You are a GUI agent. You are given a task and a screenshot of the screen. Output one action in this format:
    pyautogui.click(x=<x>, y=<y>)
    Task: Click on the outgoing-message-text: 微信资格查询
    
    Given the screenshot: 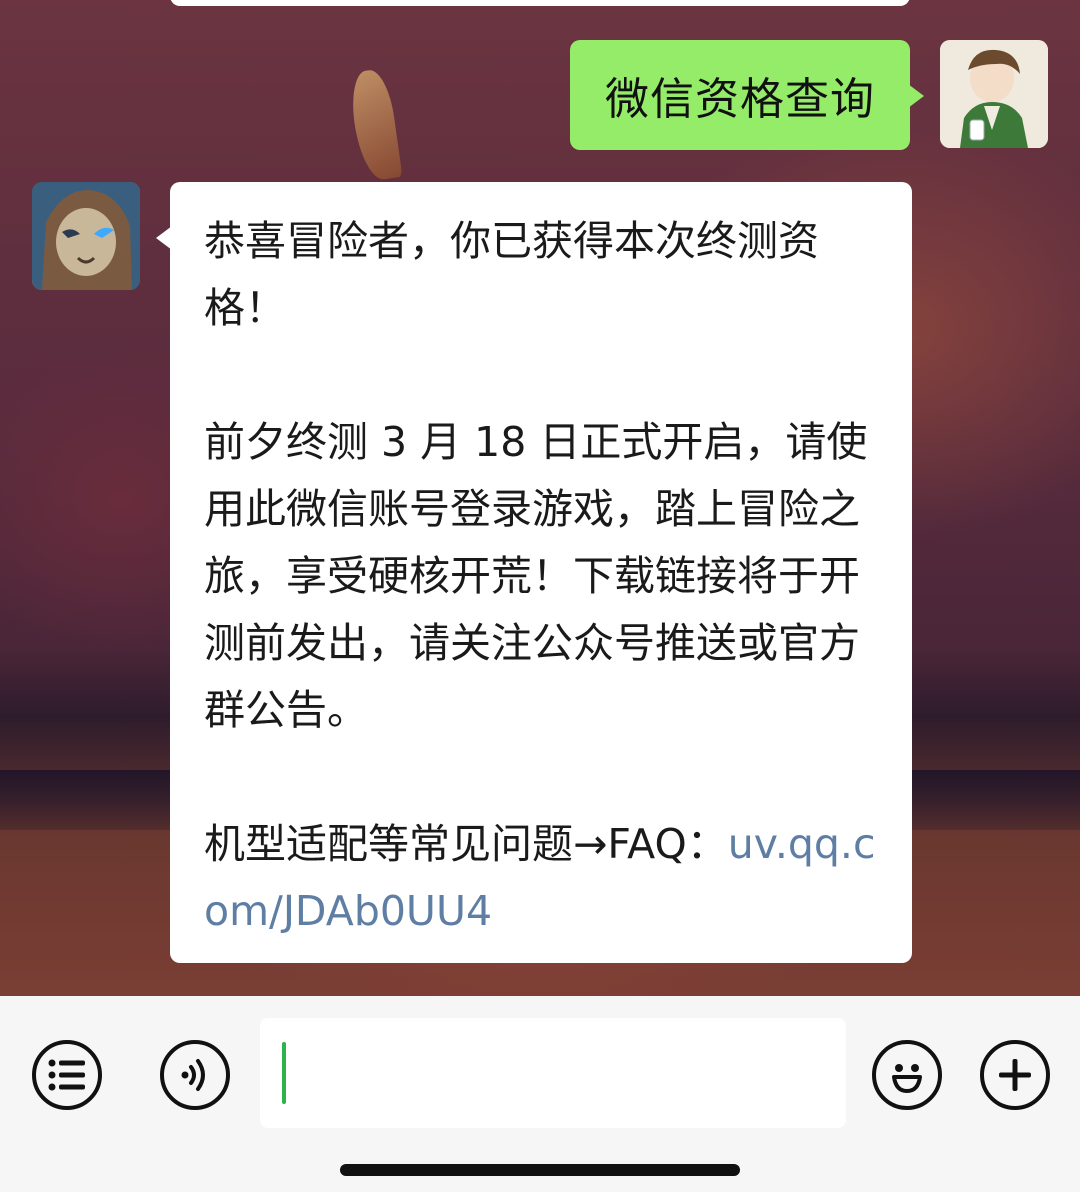 What is the action you would take?
    pyautogui.click(x=740, y=99)
    